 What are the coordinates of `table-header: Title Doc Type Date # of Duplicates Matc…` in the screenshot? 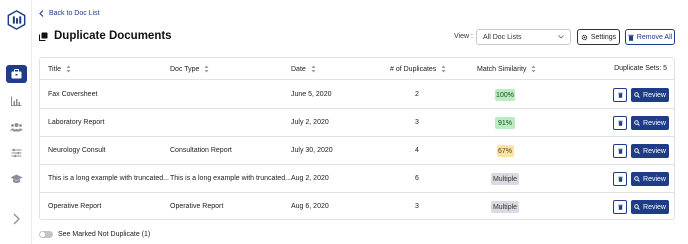 It's located at (357, 69).